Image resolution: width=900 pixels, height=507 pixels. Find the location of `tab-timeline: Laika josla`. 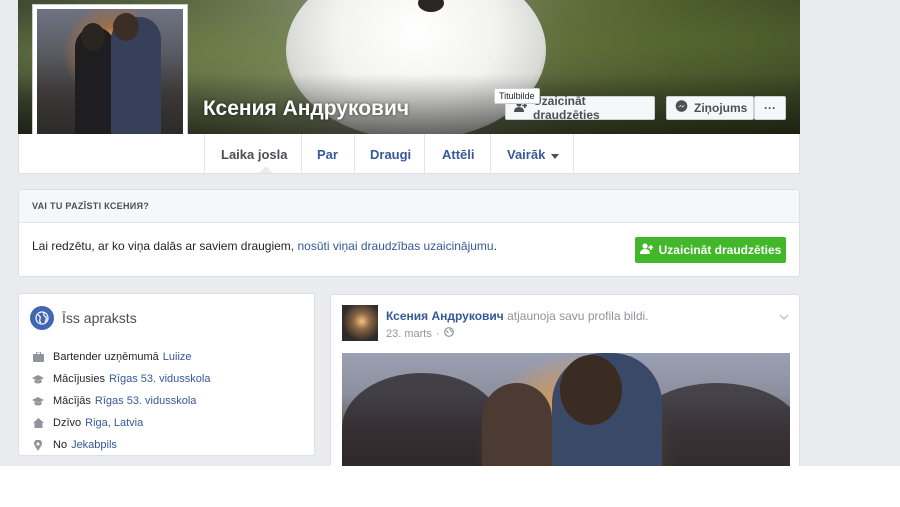

tab-timeline: Laika josla is located at coordinates (253, 154).